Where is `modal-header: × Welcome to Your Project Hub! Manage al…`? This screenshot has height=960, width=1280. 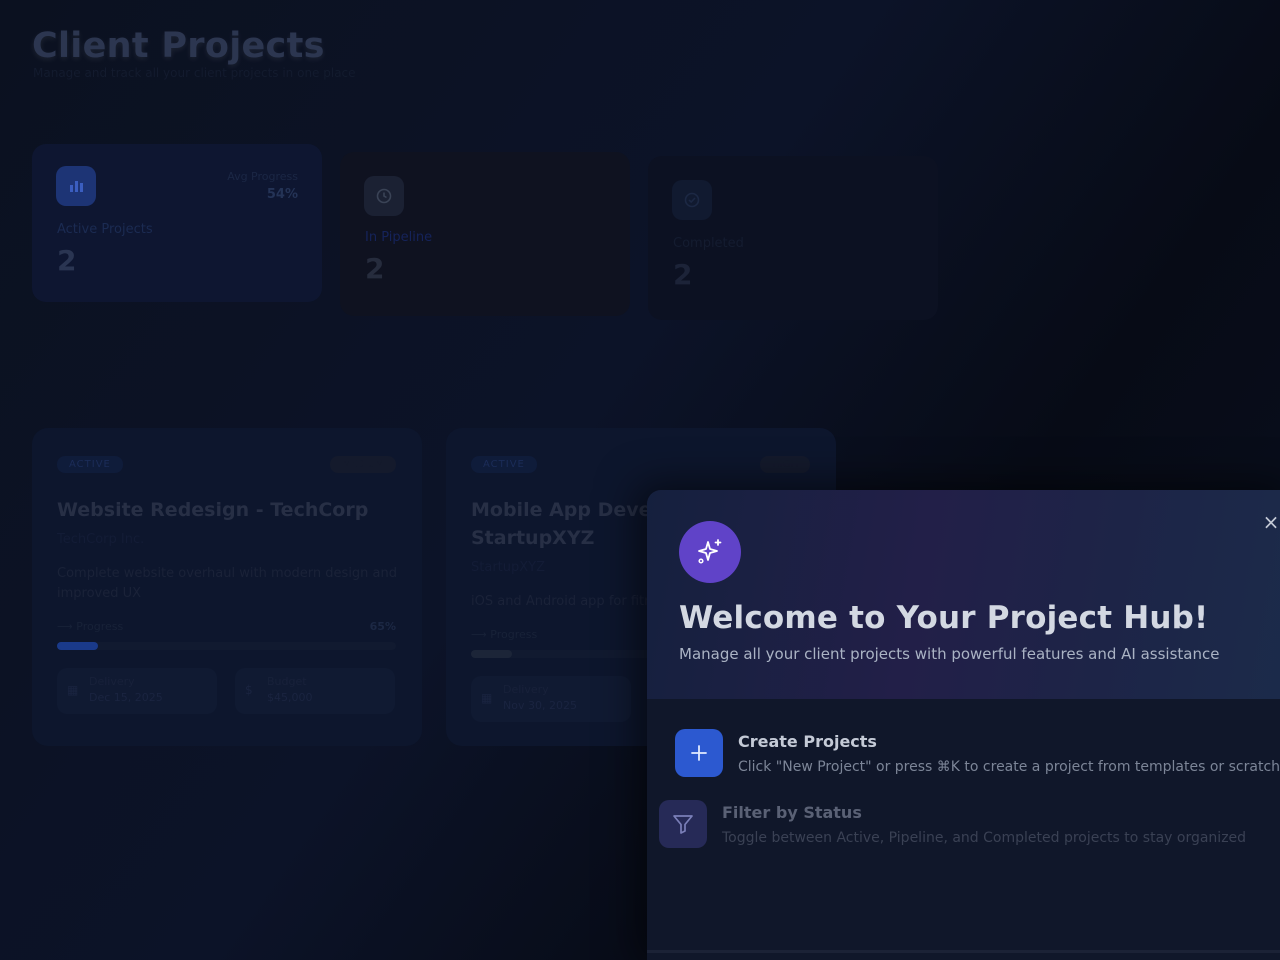 modal-header: × Welcome to Your Project Hub! Manage al… is located at coordinates (963, 594).